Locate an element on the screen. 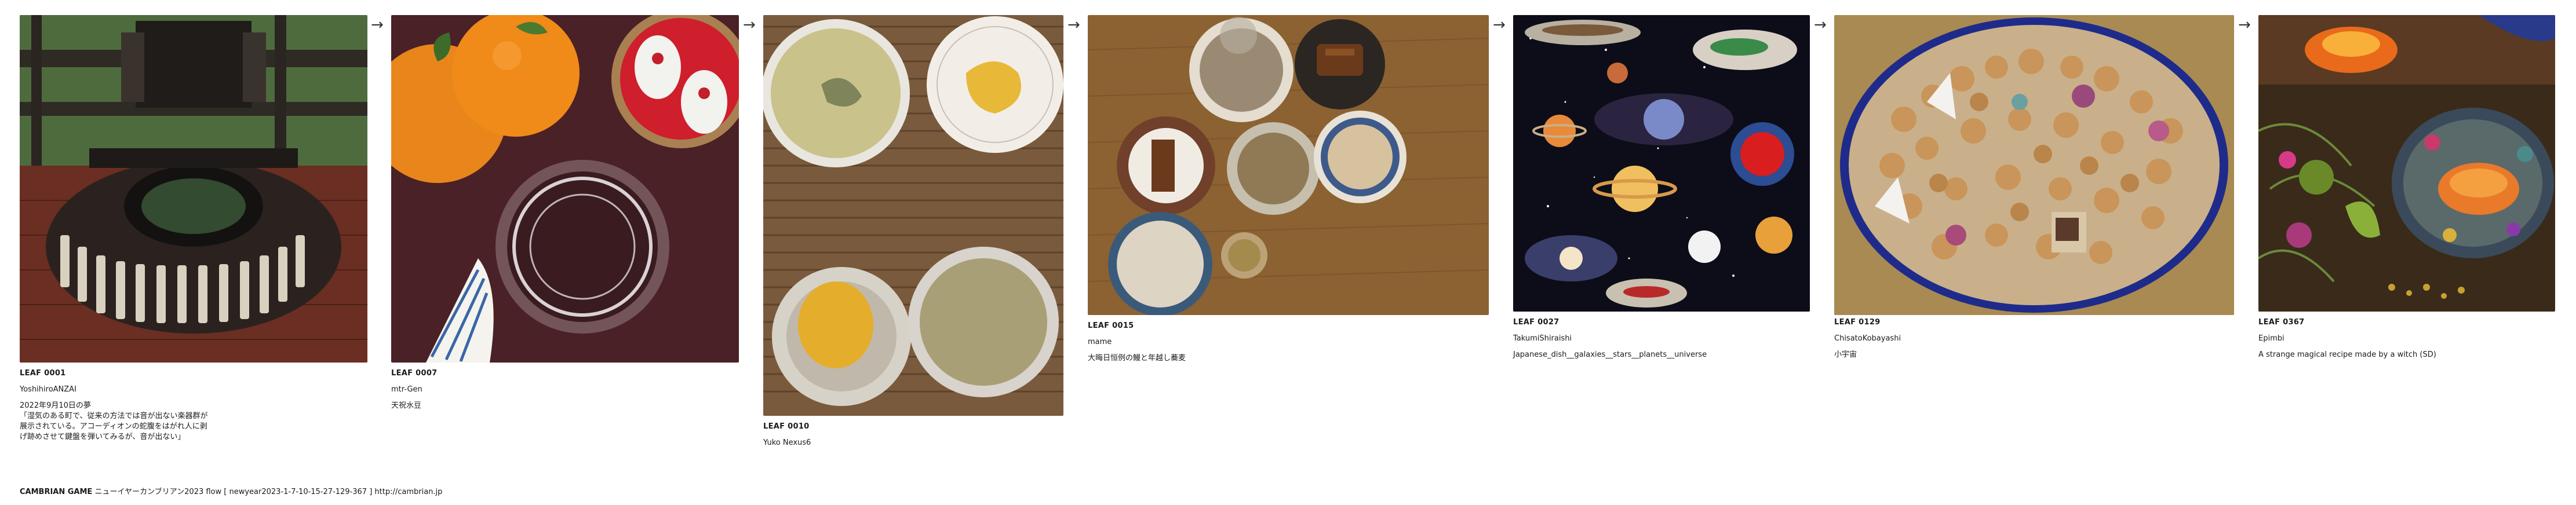  leaf-meta-0010: LEAF 0010 Yuko Nexus6 is located at coordinates (913, 435).